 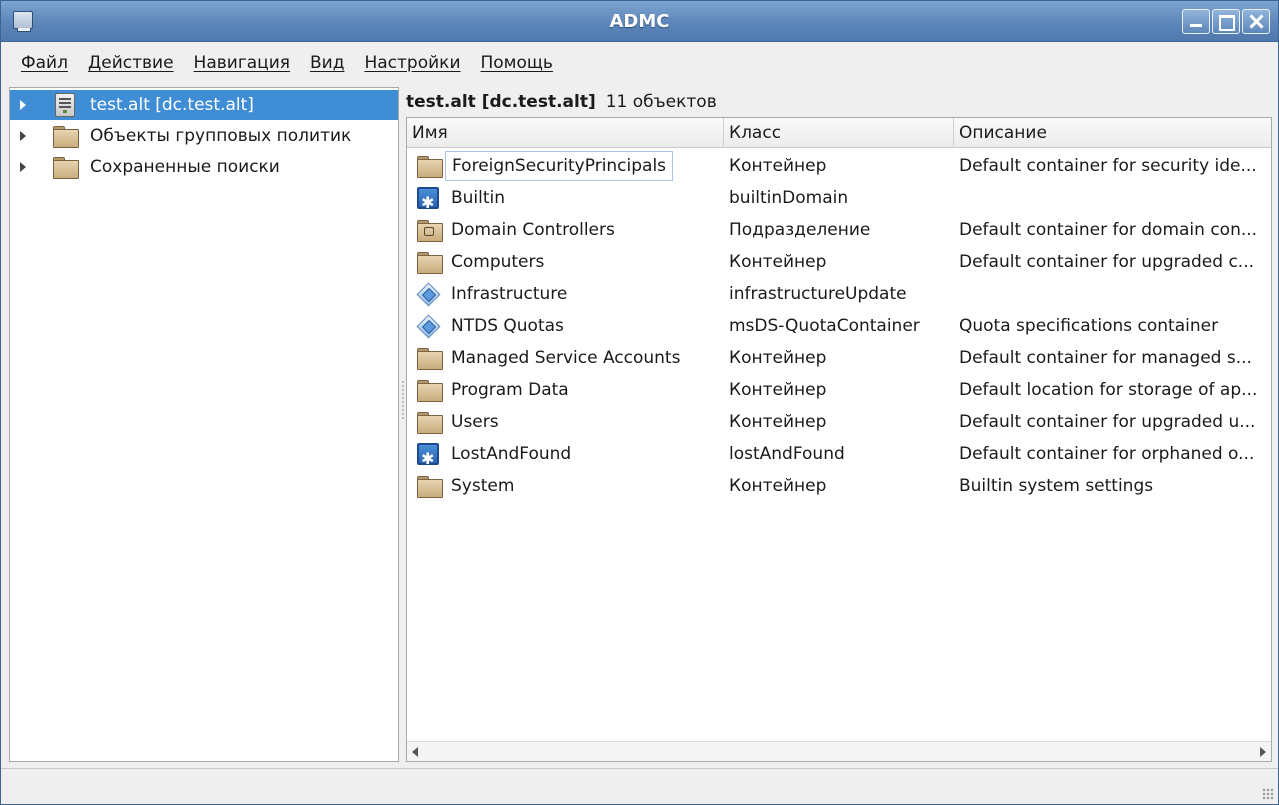 What do you see at coordinates (1262, 751) in the screenshot?
I see `scroll-right-icon` at bounding box center [1262, 751].